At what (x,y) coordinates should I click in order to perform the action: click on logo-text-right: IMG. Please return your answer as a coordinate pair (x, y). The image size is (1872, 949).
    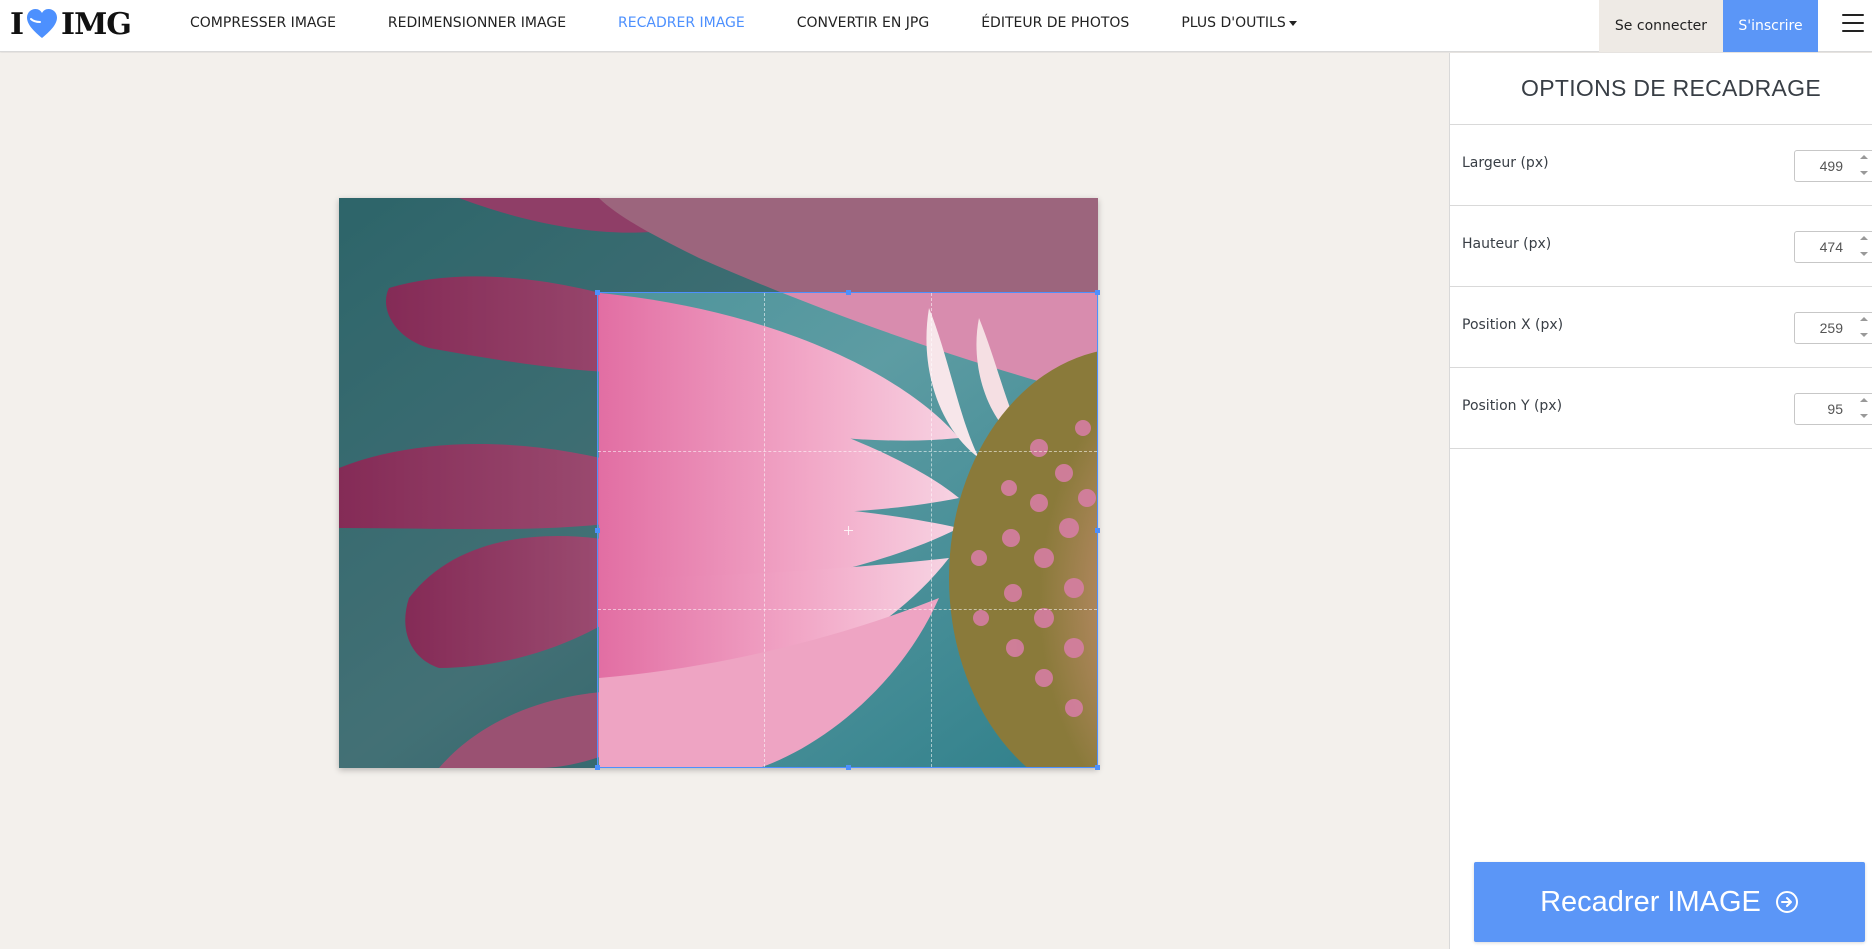
    Looking at the image, I should click on (96, 24).